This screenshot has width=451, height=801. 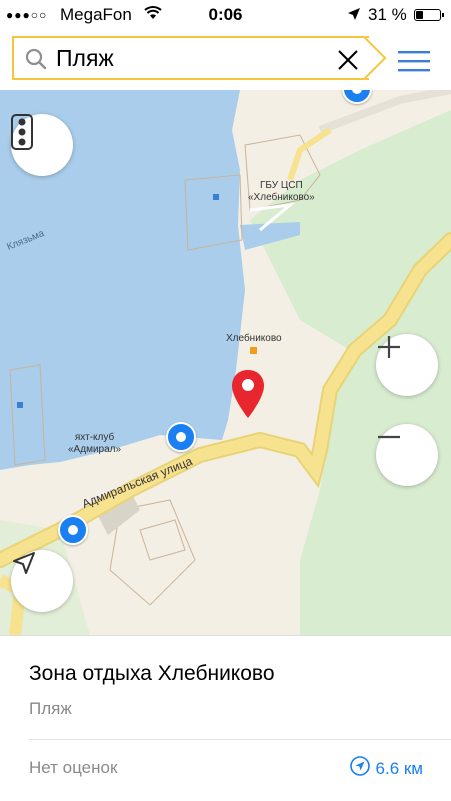 I want to click on location-arrow-icon, so click(x=354, y=16).